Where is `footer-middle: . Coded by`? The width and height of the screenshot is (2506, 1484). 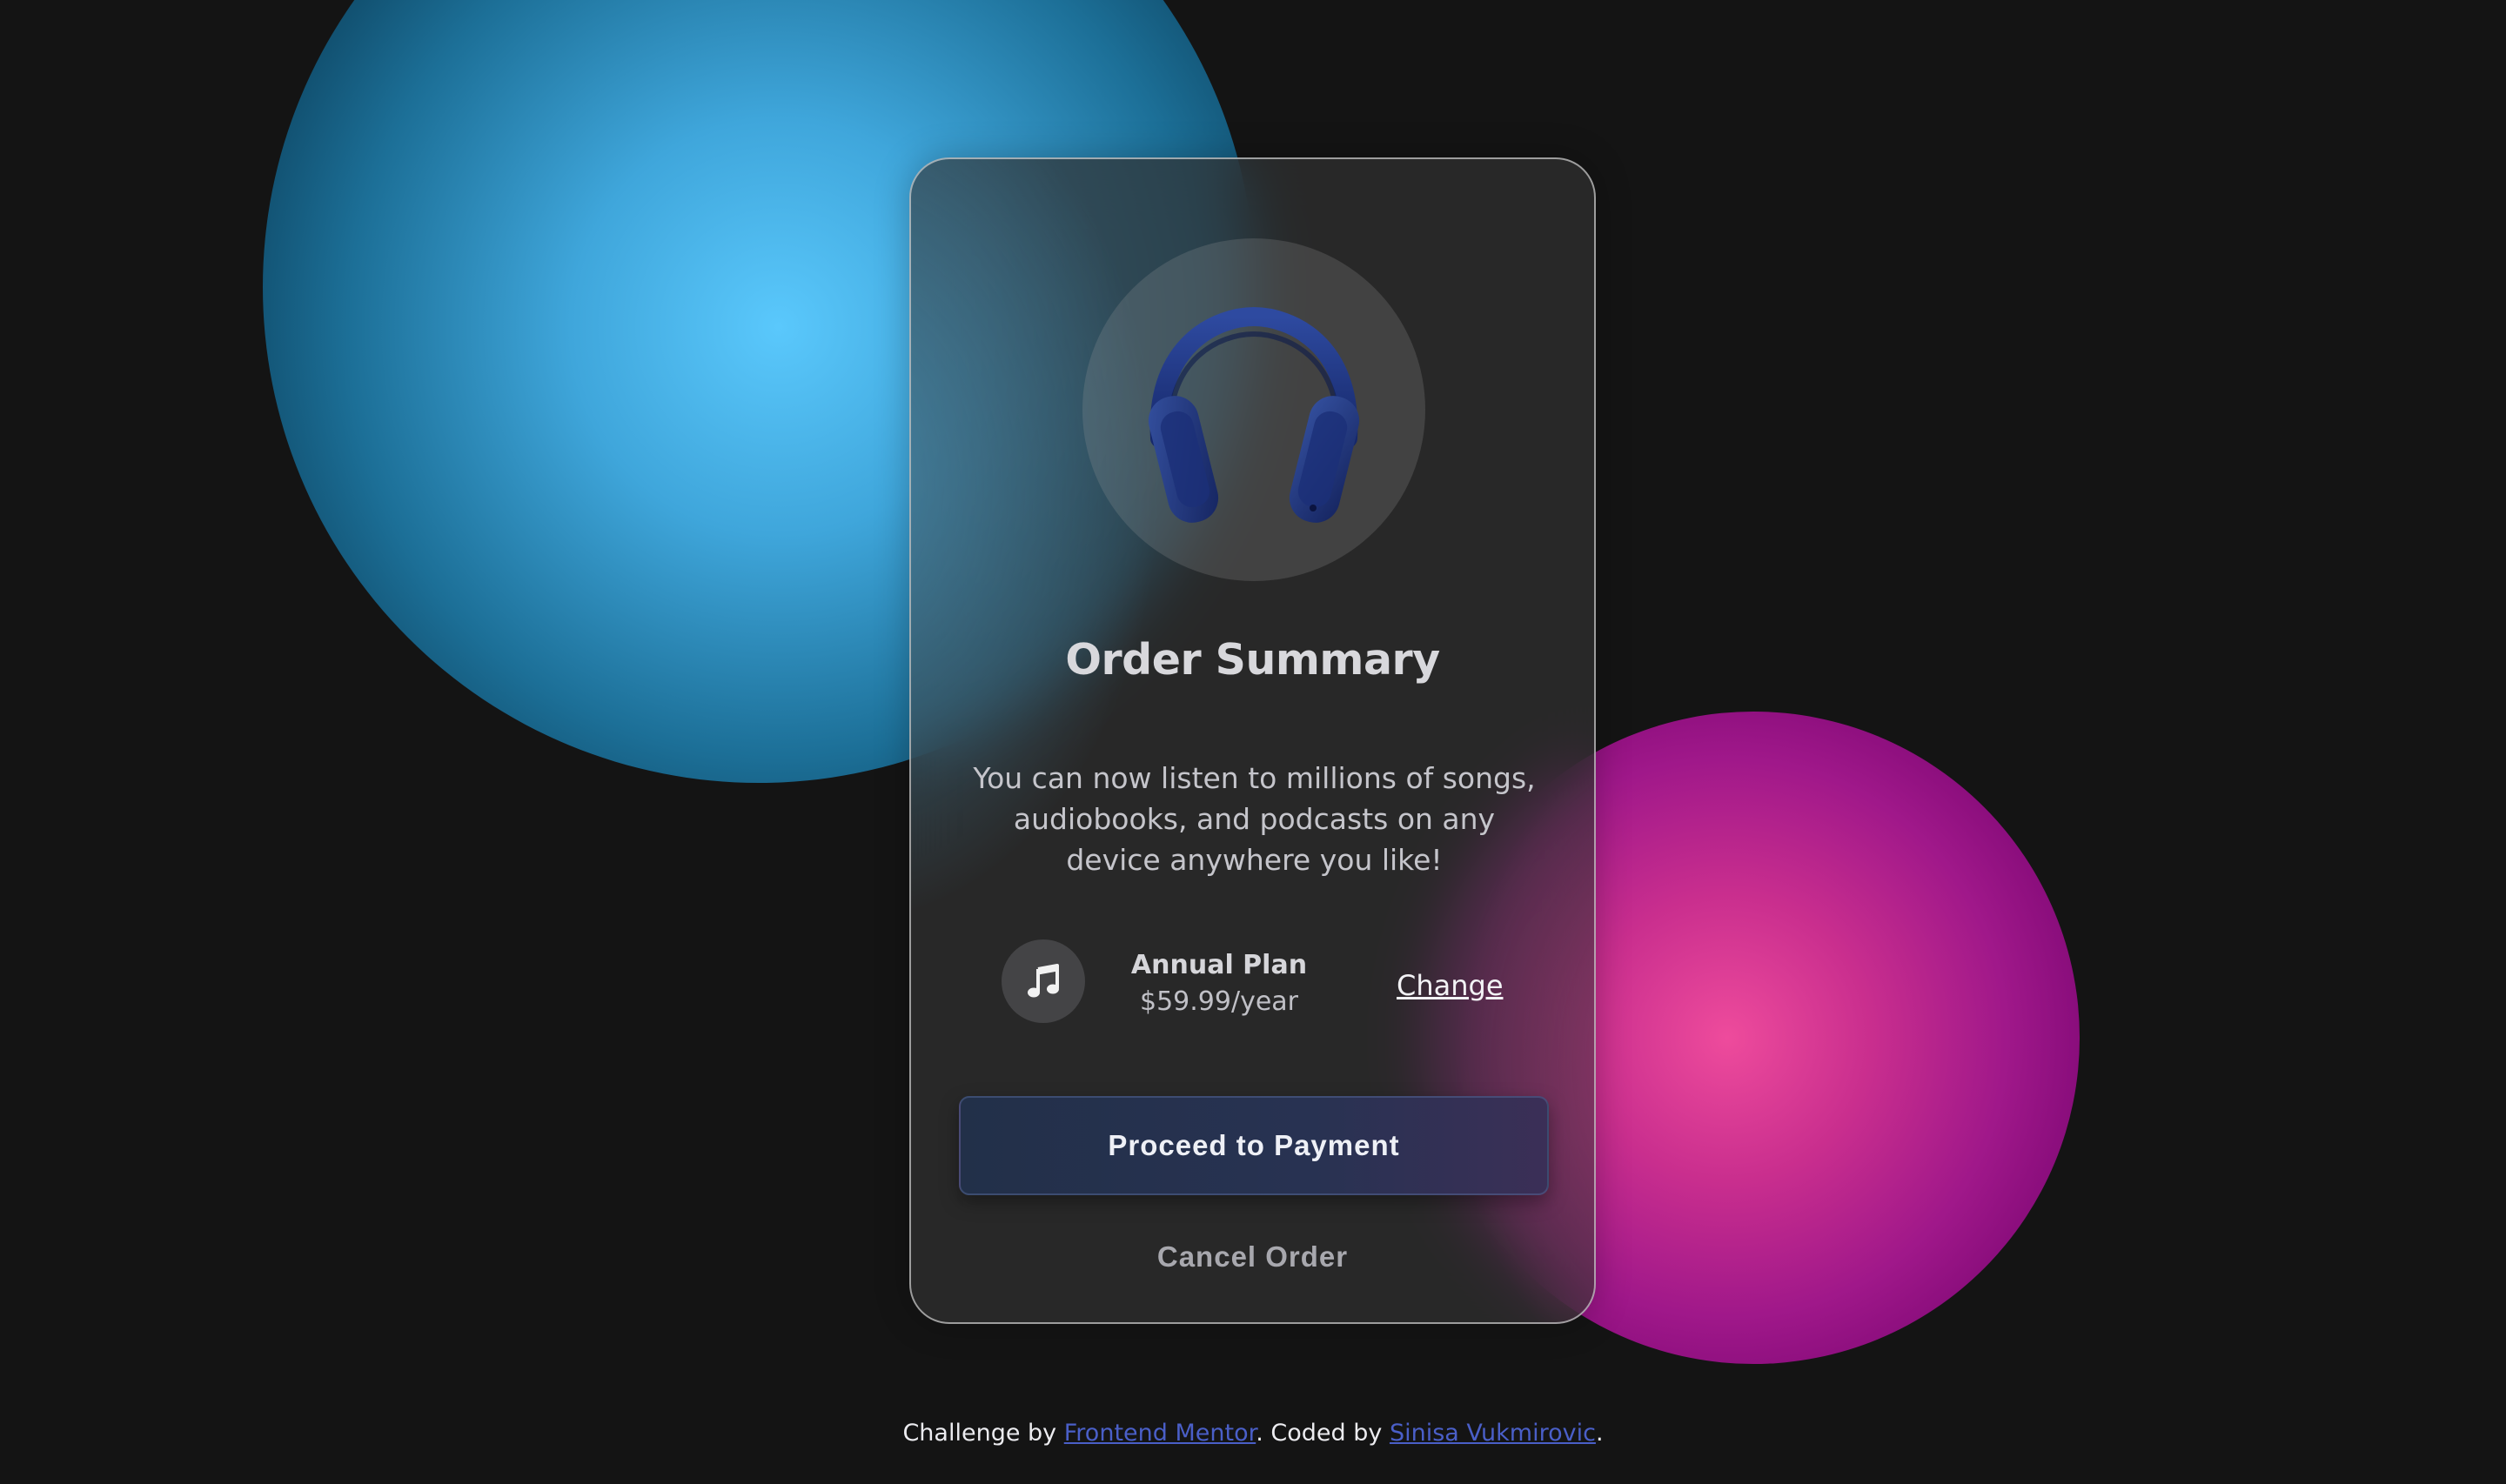
footer-middle: . Coded by is located at coordinates (1323, 1433).